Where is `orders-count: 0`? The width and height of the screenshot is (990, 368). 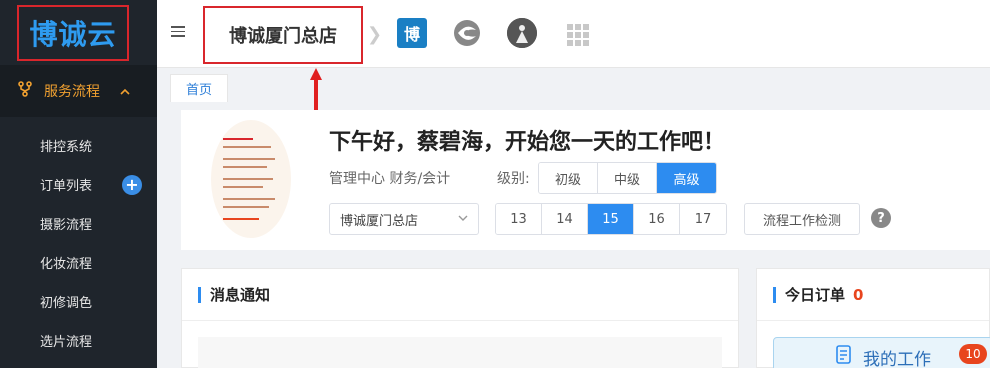
orders-count: 0 is located at coordinates (858, 294).